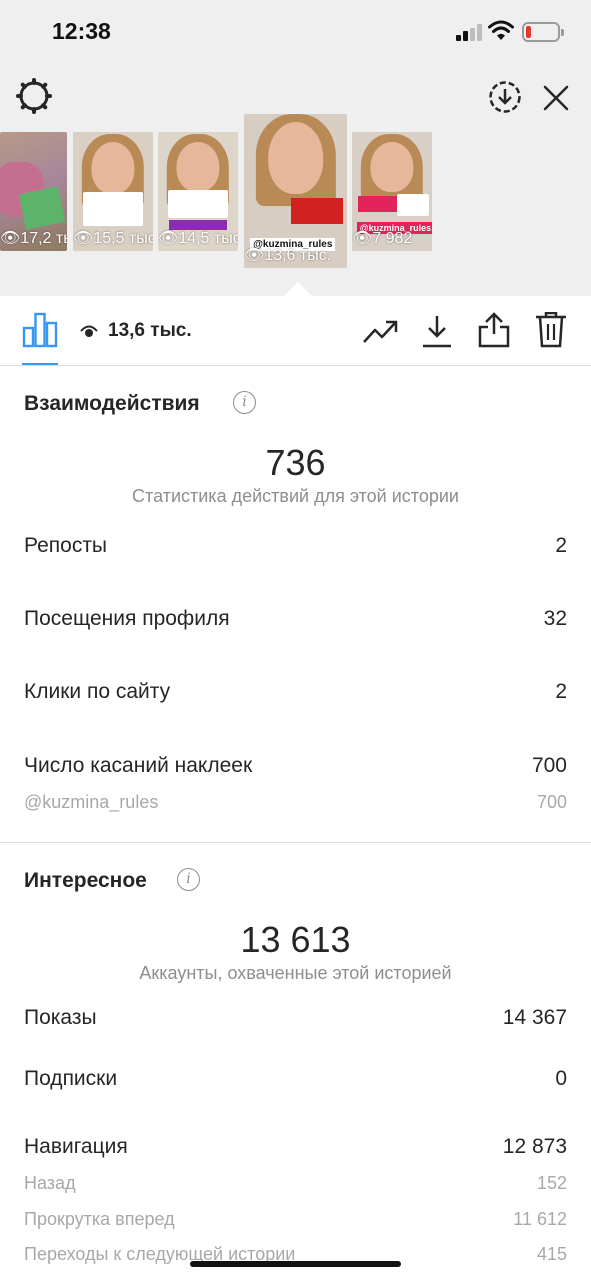 The image size is (591, 1280). I want to click on stat-value: 12 873, so click(534, 1146).